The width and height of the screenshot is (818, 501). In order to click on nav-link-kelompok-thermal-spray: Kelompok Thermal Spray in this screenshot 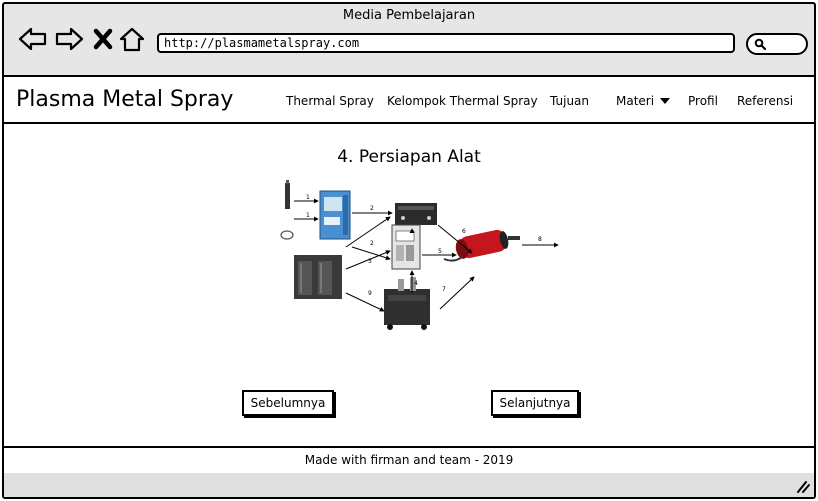, I will do `click(462, 101)`.